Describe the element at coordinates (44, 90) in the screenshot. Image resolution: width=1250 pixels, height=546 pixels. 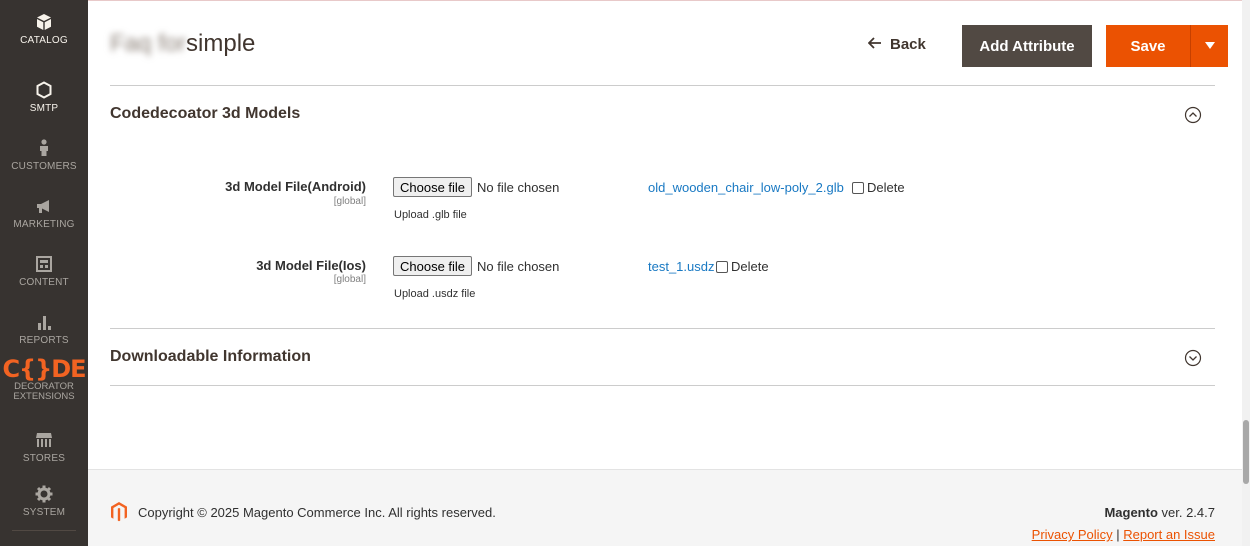
I see `hexagon-icon` at that location.